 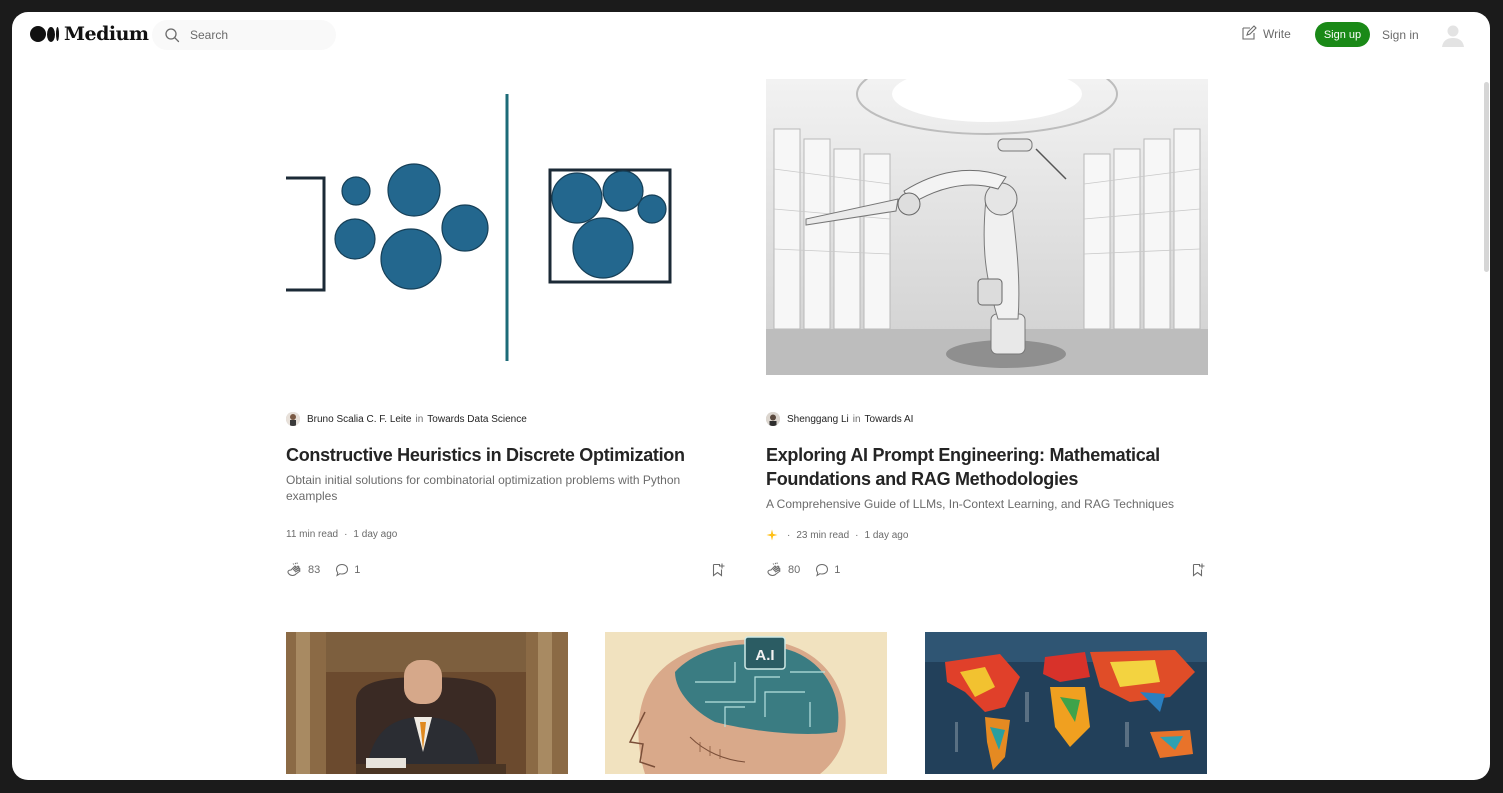 I want to click on medium-logo-icon, so click(x=44, y=34).